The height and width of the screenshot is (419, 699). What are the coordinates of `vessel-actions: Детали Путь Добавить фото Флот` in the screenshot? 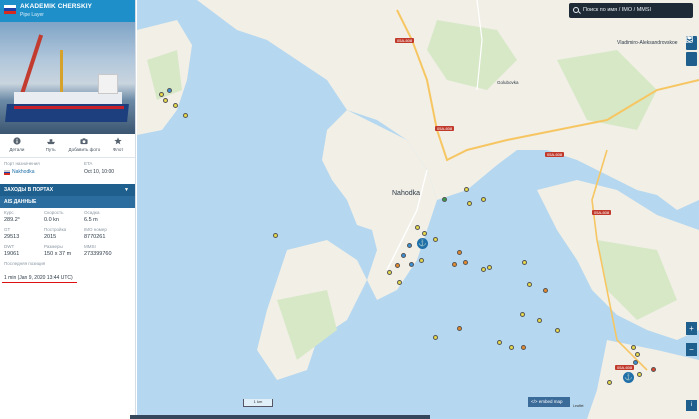 It's located at (67, 146).